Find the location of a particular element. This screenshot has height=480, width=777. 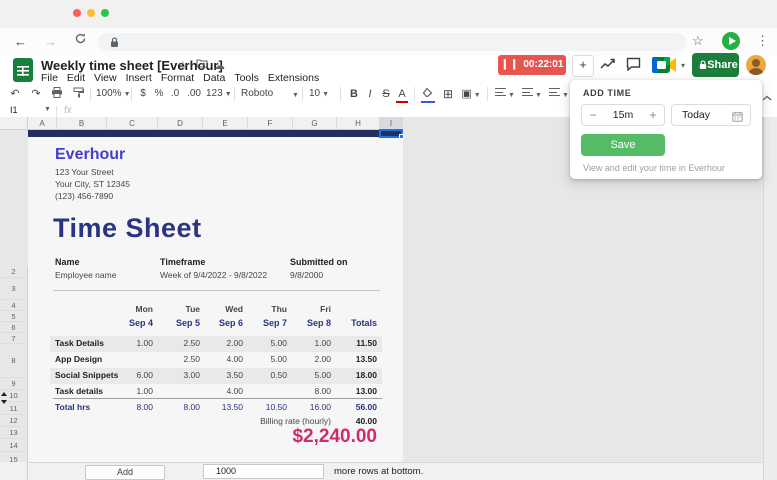

fill-color-icon is located at coordinates (428, 95).